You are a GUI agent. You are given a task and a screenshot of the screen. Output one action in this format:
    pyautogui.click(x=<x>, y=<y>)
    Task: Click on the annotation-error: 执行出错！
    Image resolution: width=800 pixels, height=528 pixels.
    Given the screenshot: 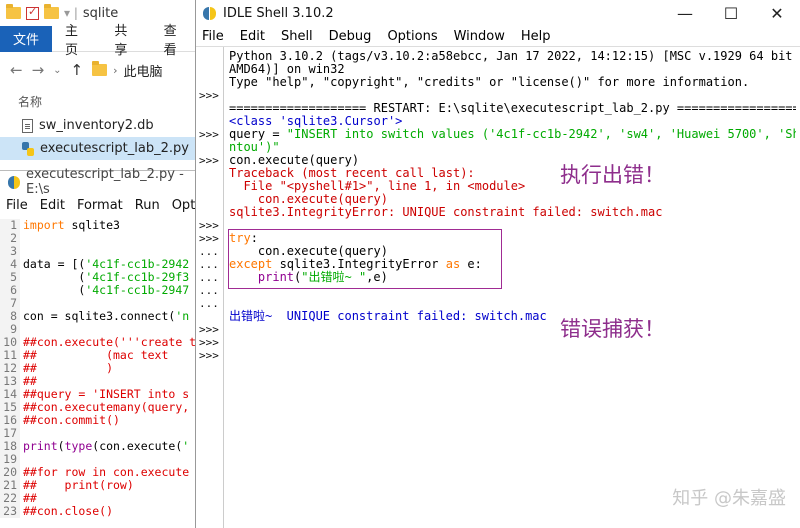 What is the action you would take?
    pyautogui.click(x=612, y=175)
    